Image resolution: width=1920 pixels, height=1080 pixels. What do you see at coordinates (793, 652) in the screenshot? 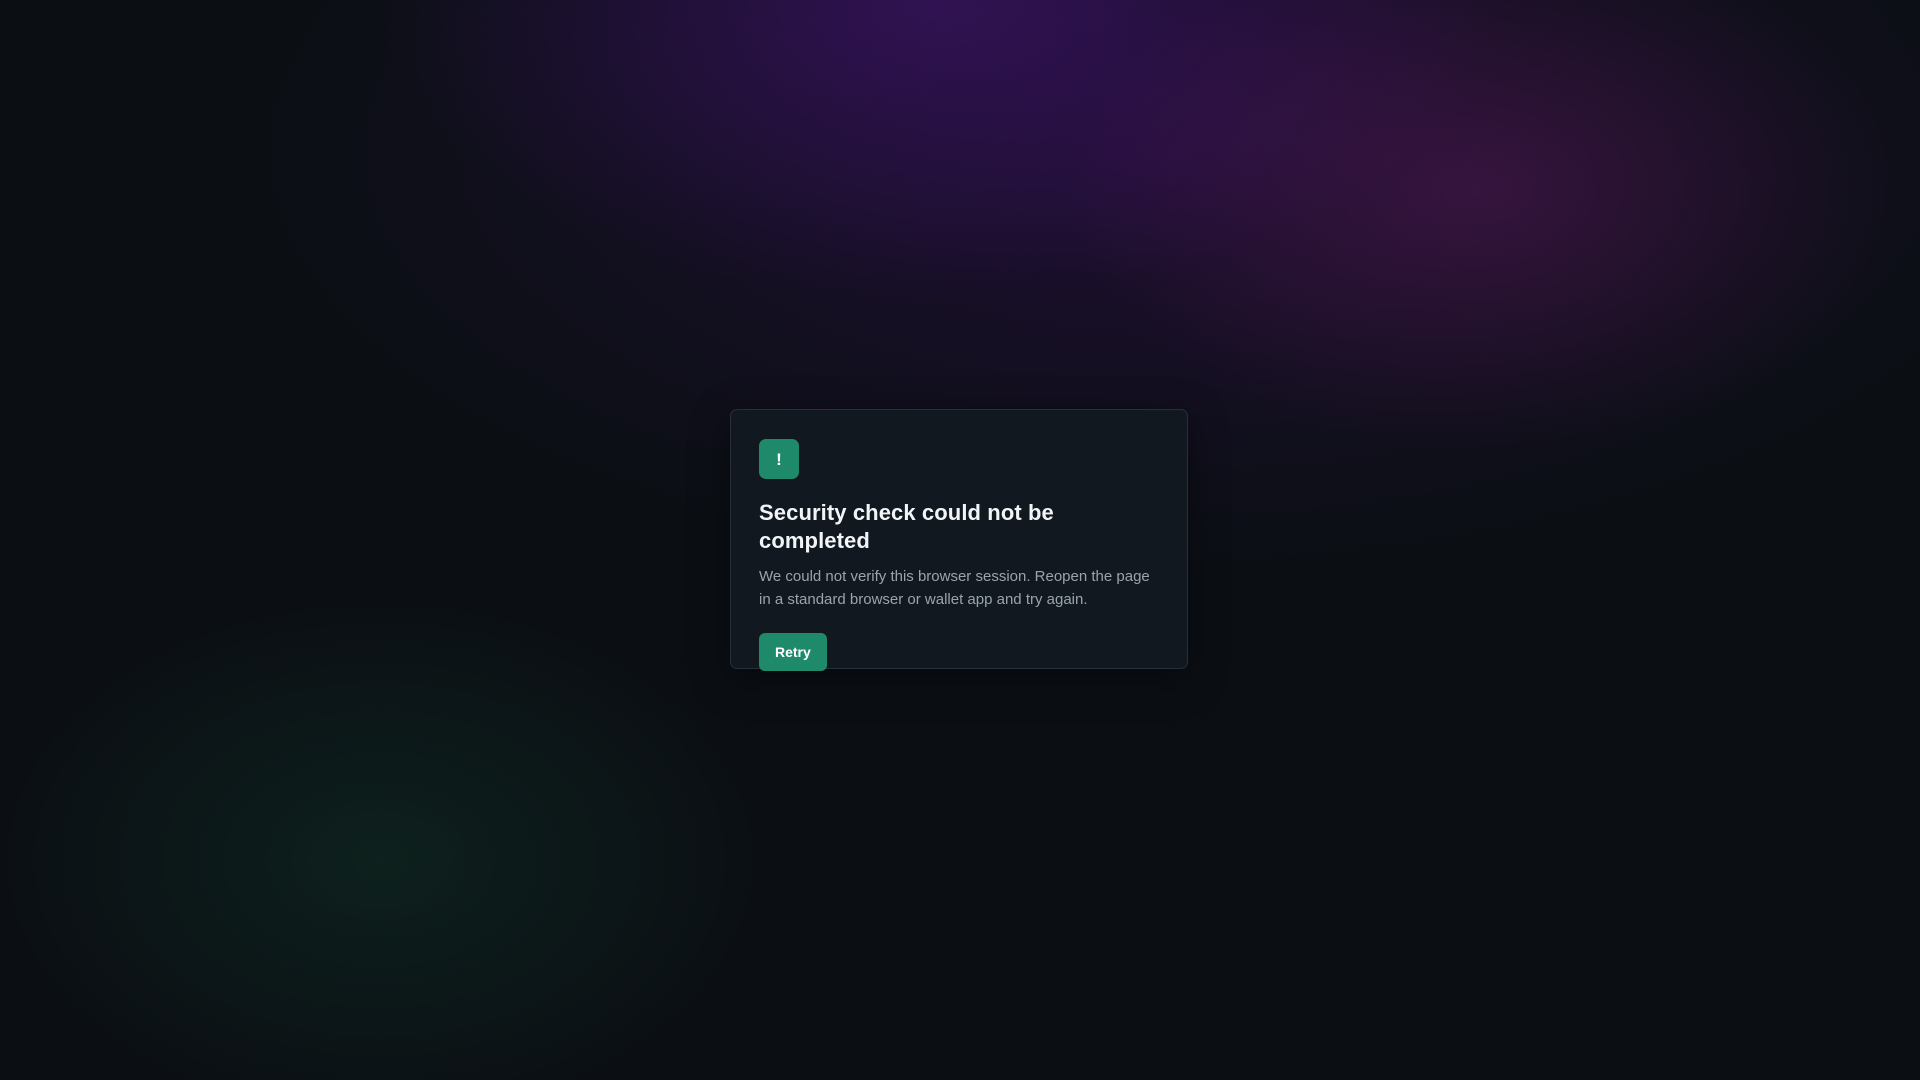
I see `retry-button: Retry` at bounding box center [793, 652].